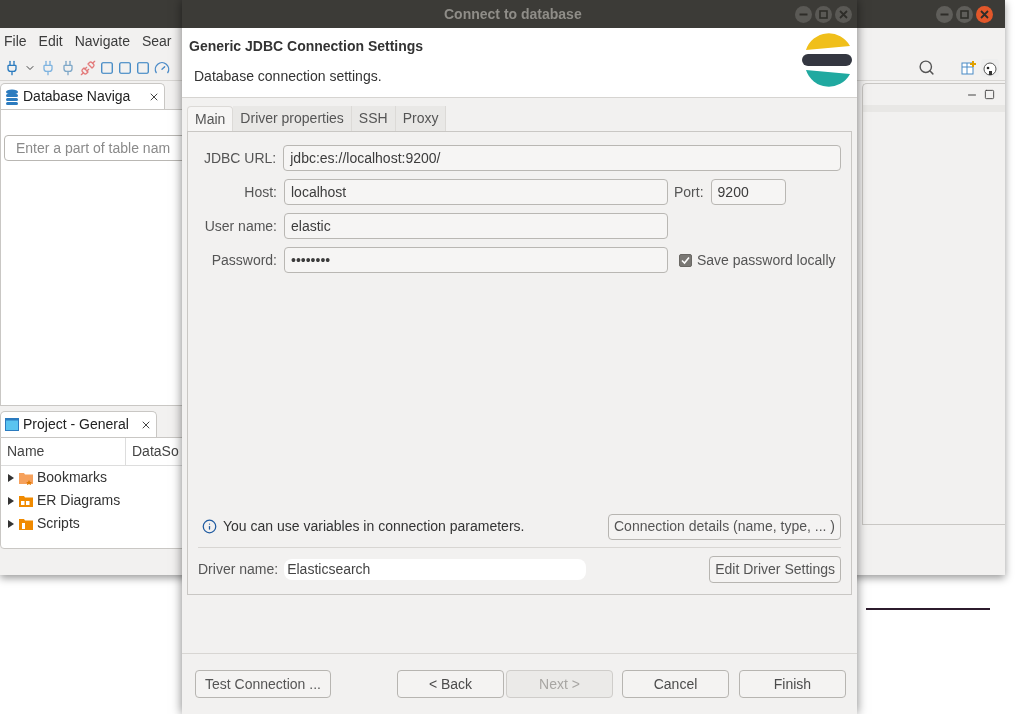 The width and height of the screenshot is (1019, 714). What do you see at coordinates (421, 118) in the screenshot?
I see `tab: Proxy` at bounding box center [421, 118].